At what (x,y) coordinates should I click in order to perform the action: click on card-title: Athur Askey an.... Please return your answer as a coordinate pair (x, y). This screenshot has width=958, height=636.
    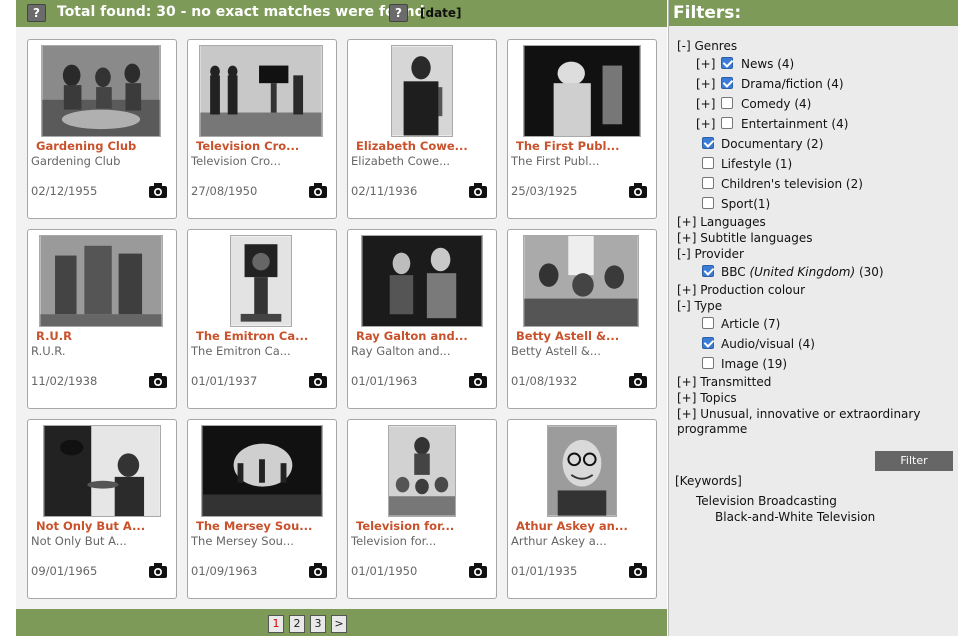
    Looking at the image, I should click on (585, 526).